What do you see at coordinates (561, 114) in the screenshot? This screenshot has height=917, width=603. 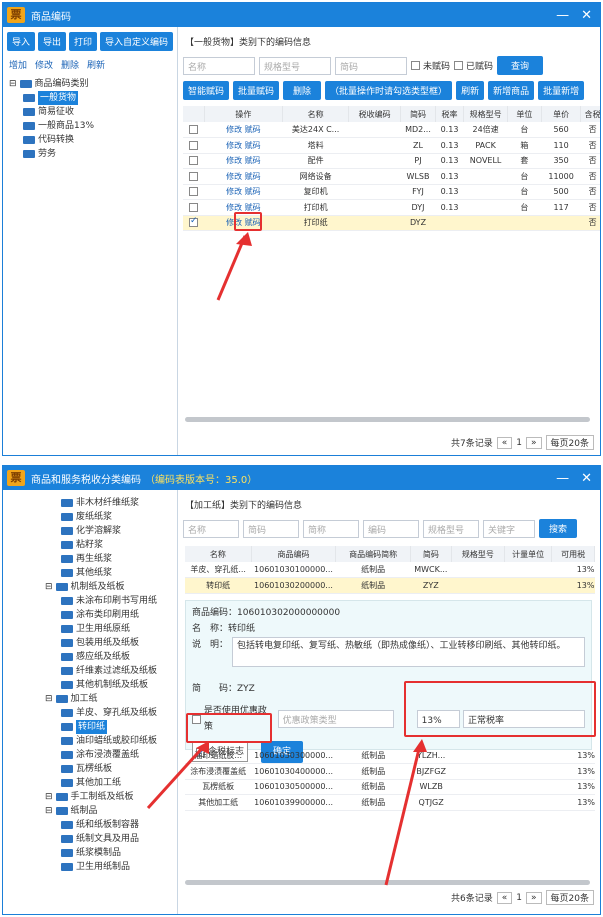 I see `column-header: 单价` at bounding box center [561, 114].